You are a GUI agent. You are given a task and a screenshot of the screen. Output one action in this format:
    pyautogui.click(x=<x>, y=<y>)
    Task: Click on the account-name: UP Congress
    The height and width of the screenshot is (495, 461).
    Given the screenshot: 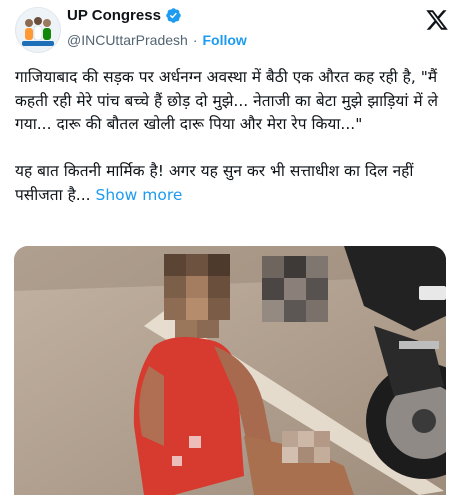 What is the action you would take?
    pyautogui.click(x=114, y=15)
    